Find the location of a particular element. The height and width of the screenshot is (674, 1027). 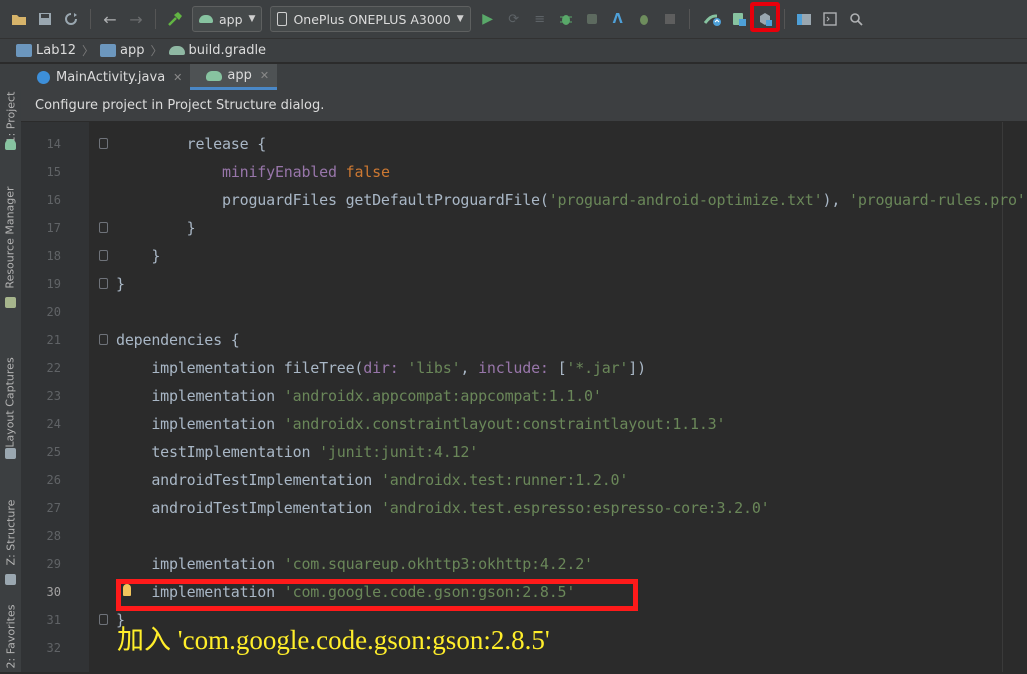

search-icon is located at coordinates (856, 19).